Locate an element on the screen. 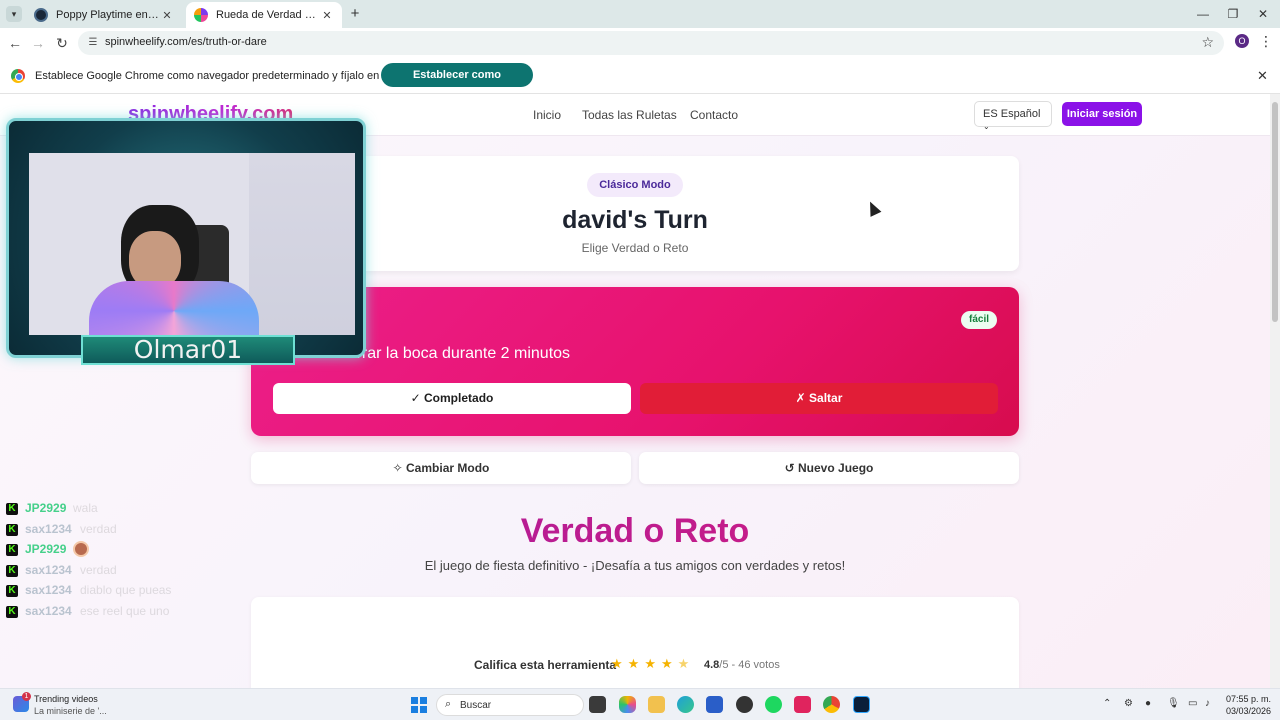 The image size is (1280, 720). start-button-icon is located at coordinates (419, 705).